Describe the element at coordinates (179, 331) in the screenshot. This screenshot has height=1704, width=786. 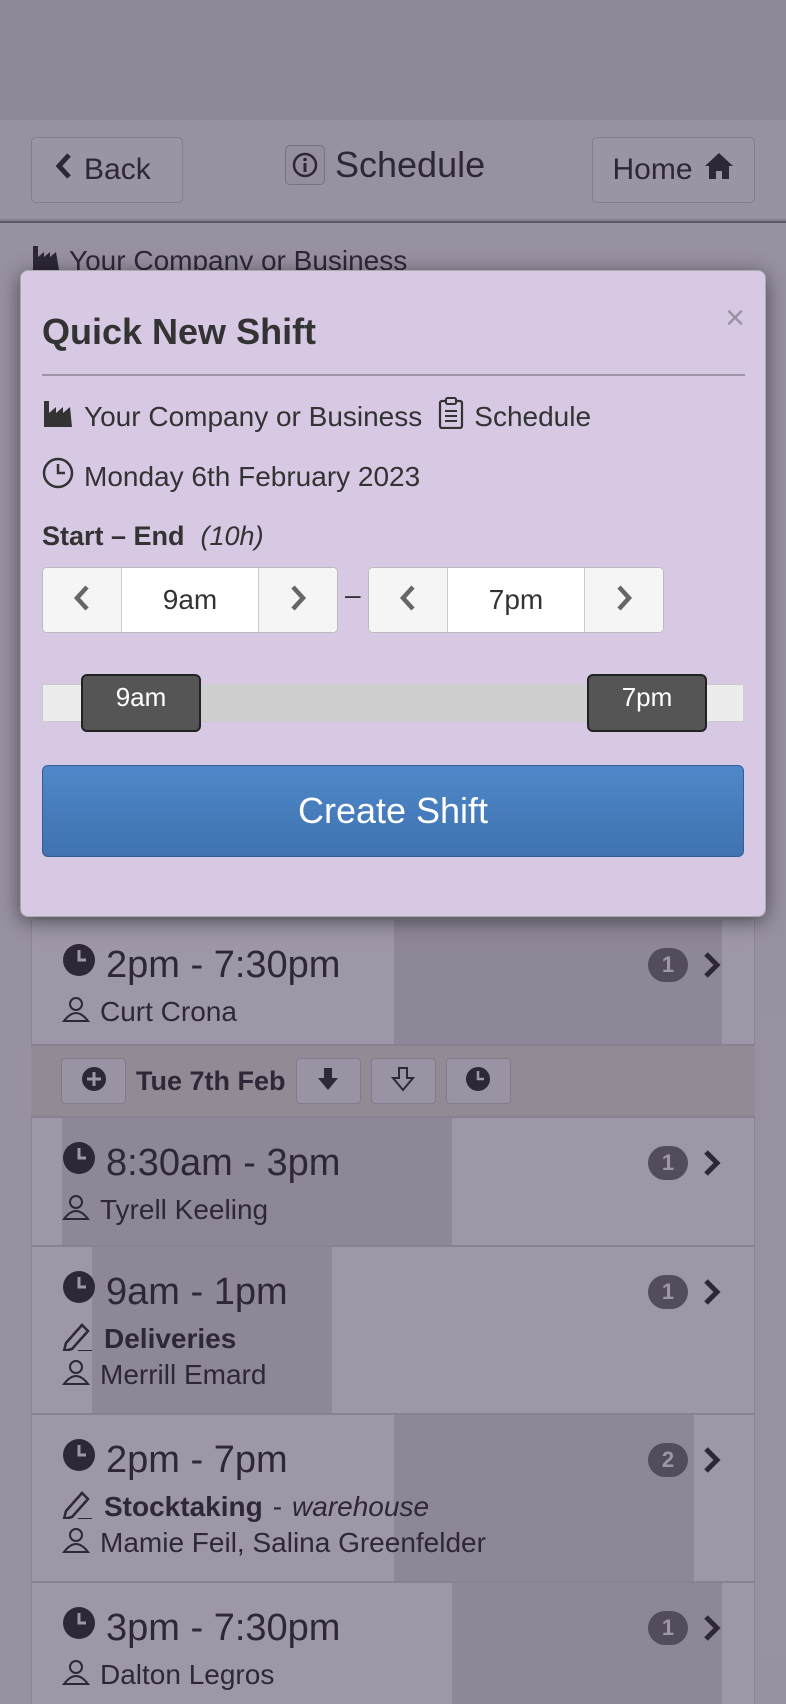
I see `modal-title: Quick New Shift` at that location.